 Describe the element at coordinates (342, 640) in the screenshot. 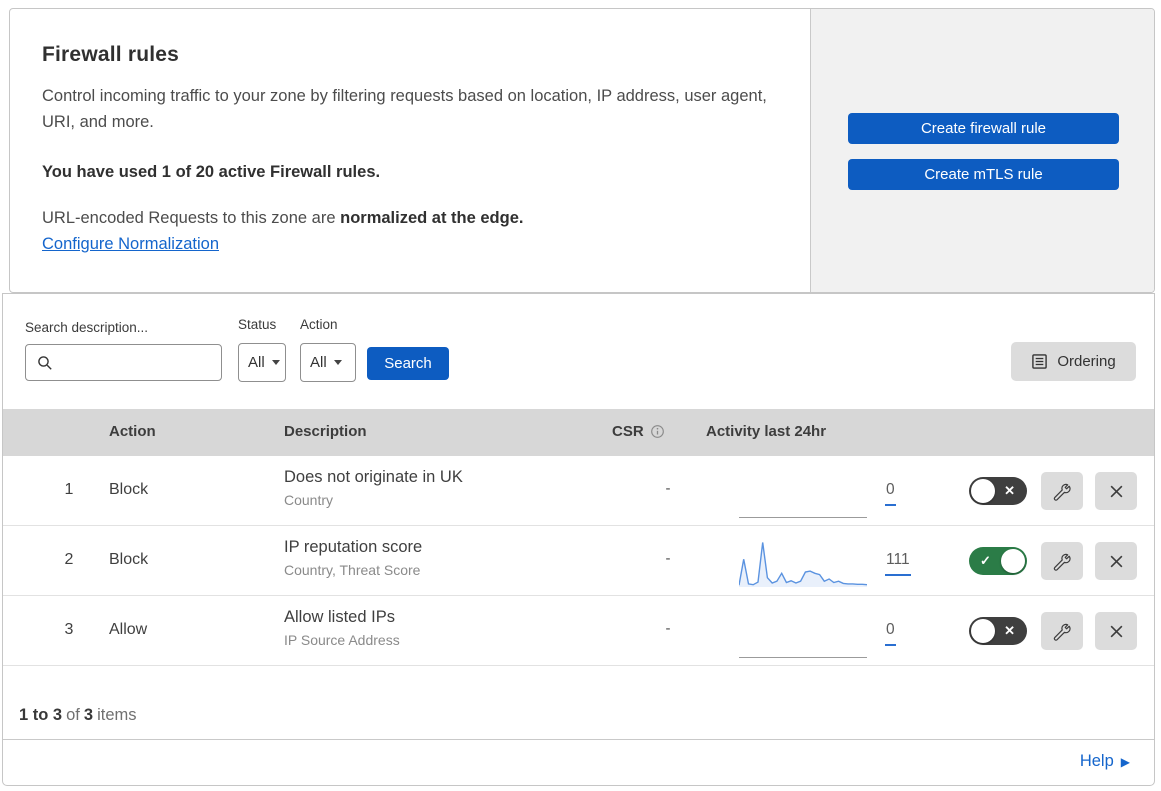

I see `rule-criteria: IP Source Address` at that location.